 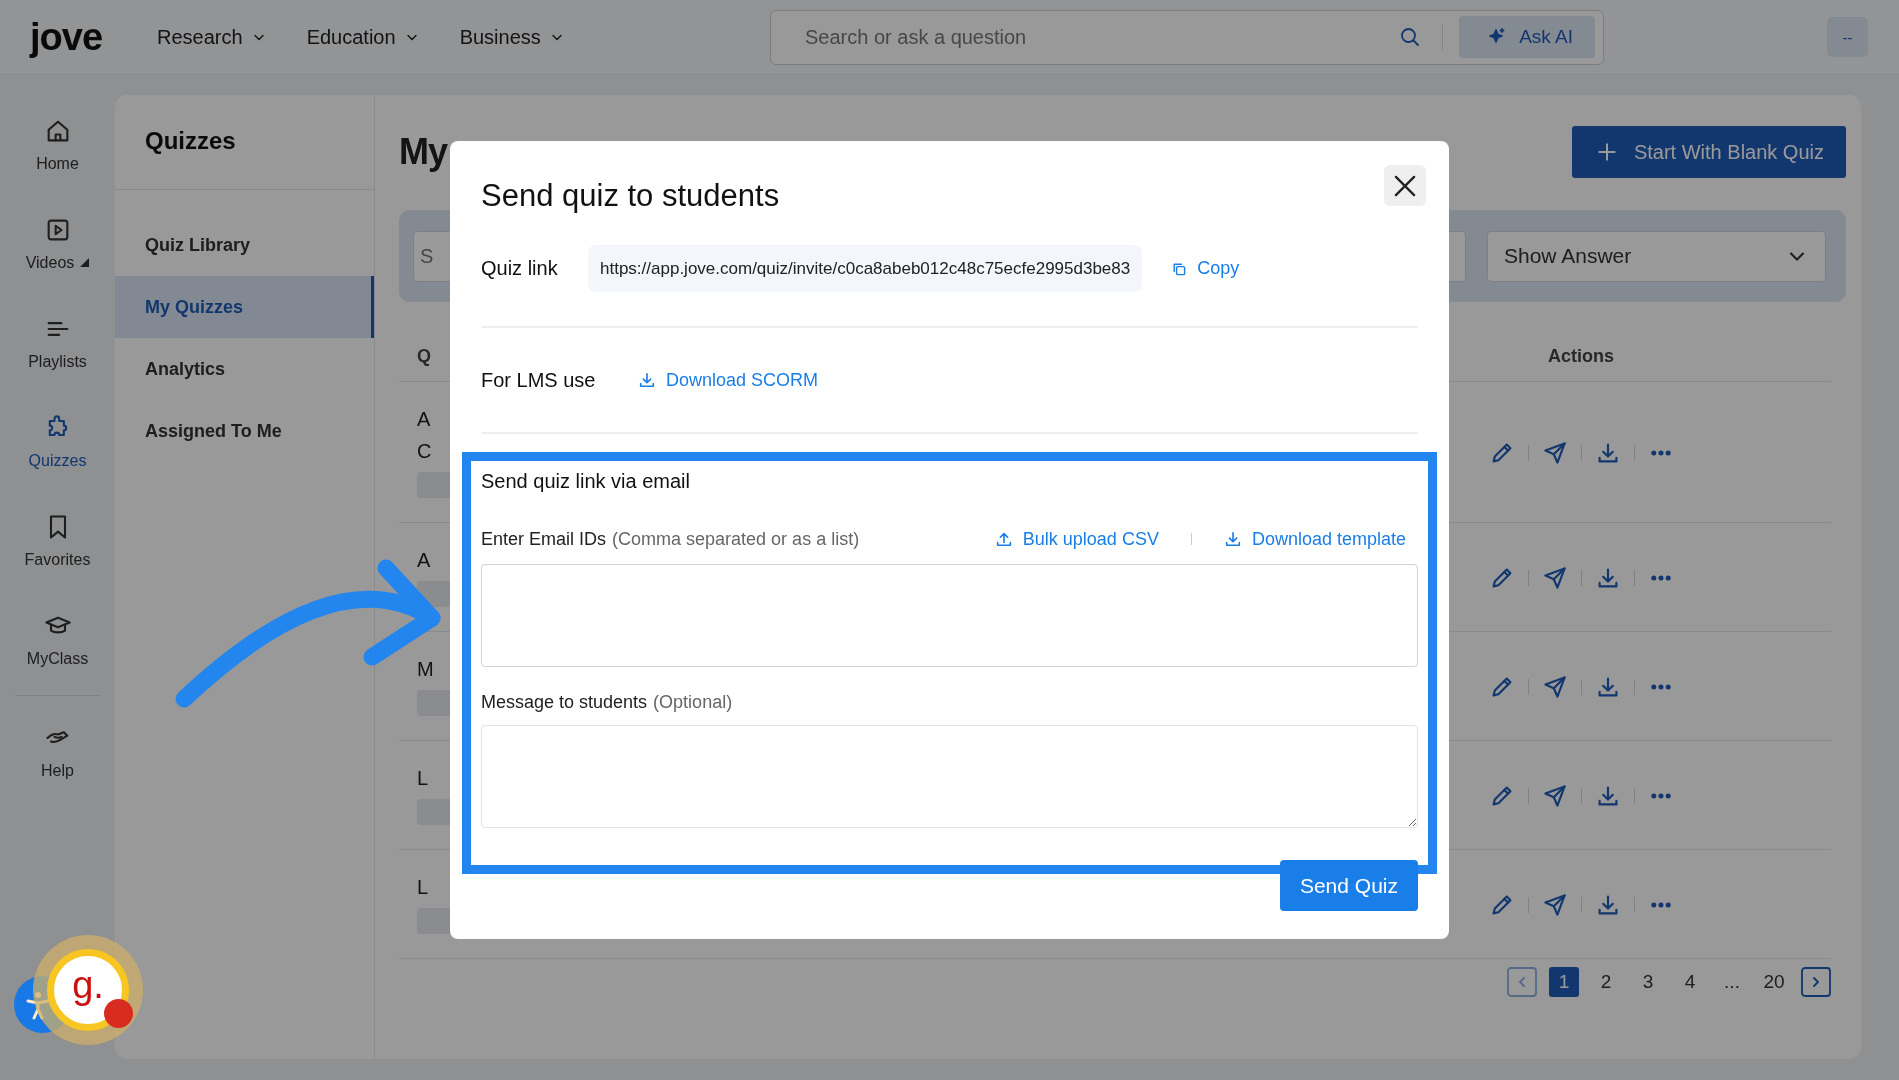 I want to click on rail-item: Favorites, so click(x=57, y=540).